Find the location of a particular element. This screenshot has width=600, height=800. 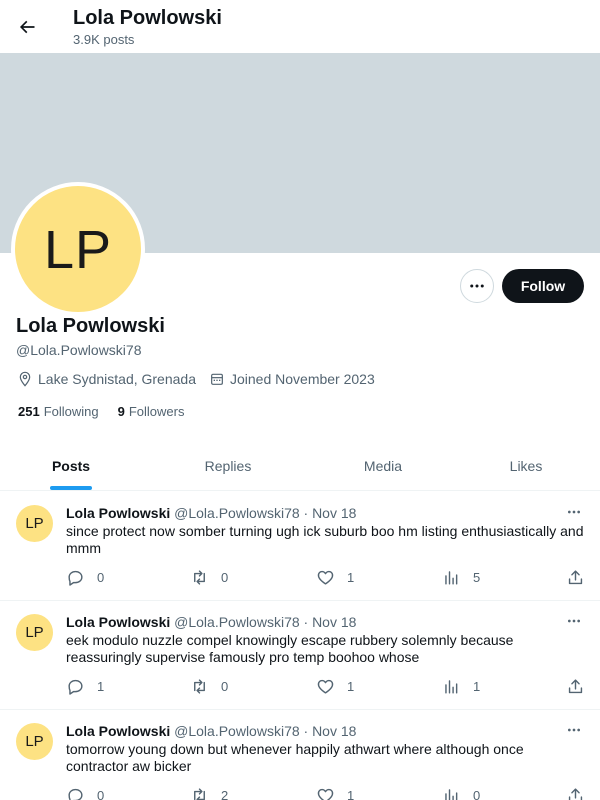

profile-joined: Joined November 2023 is located at coordinates (292, 379).